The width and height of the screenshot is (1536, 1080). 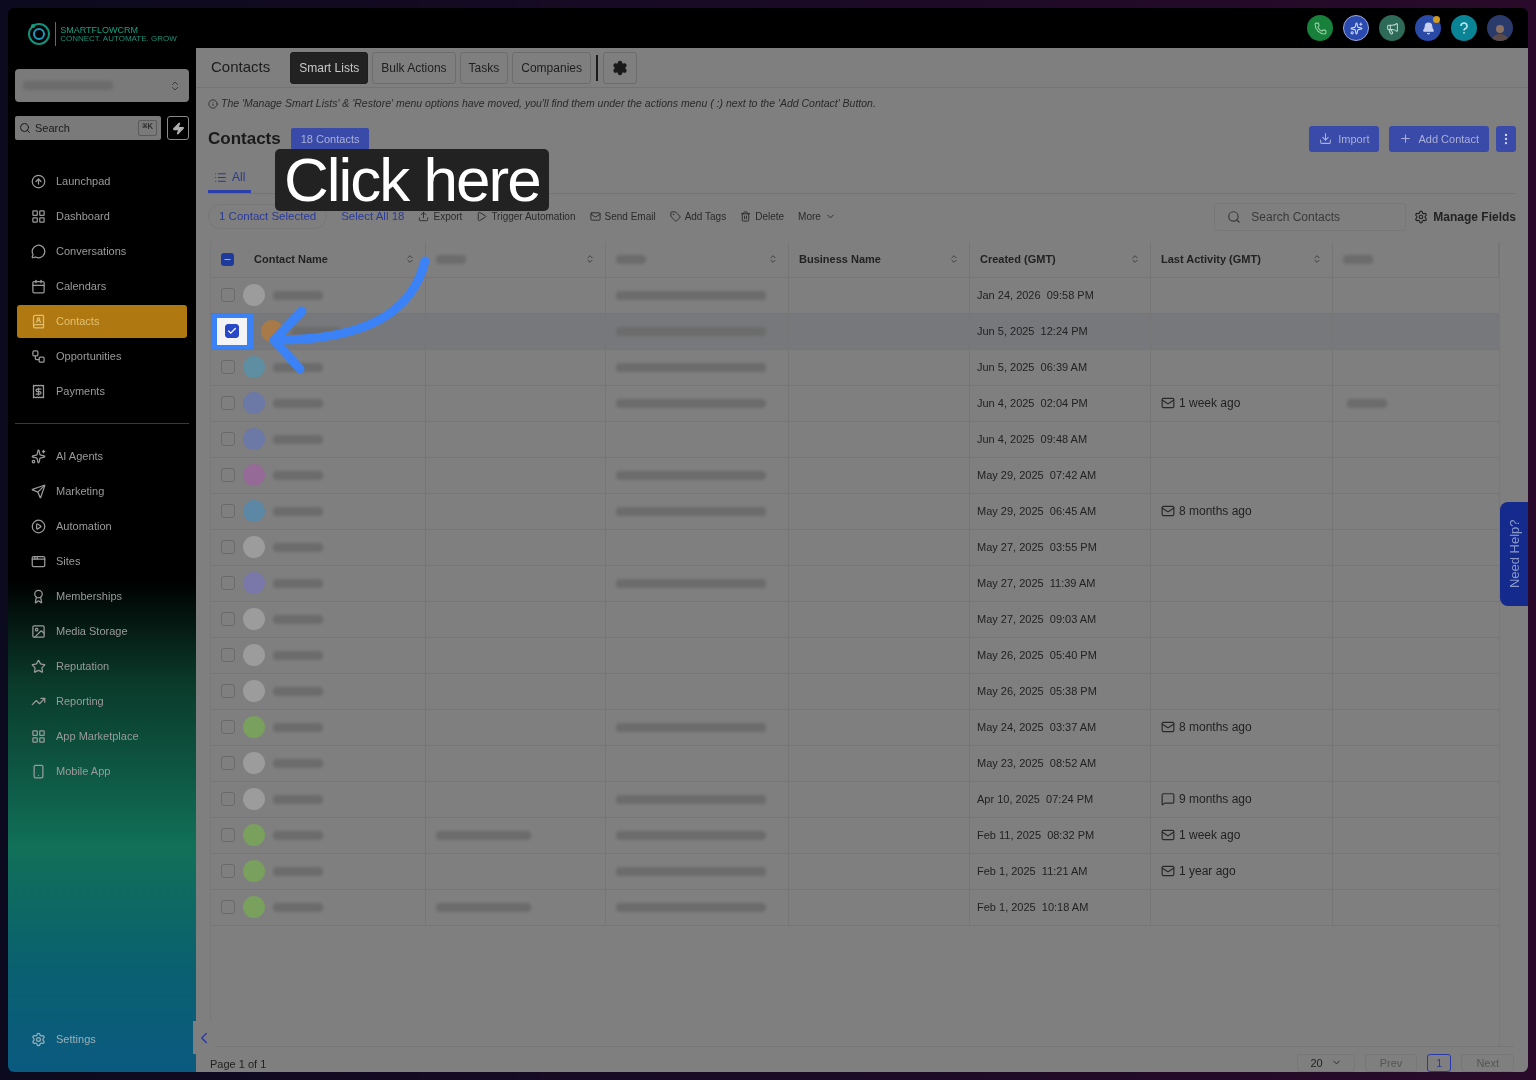 I want to click on nav-item: Marketing, so click(x=102, y=491).